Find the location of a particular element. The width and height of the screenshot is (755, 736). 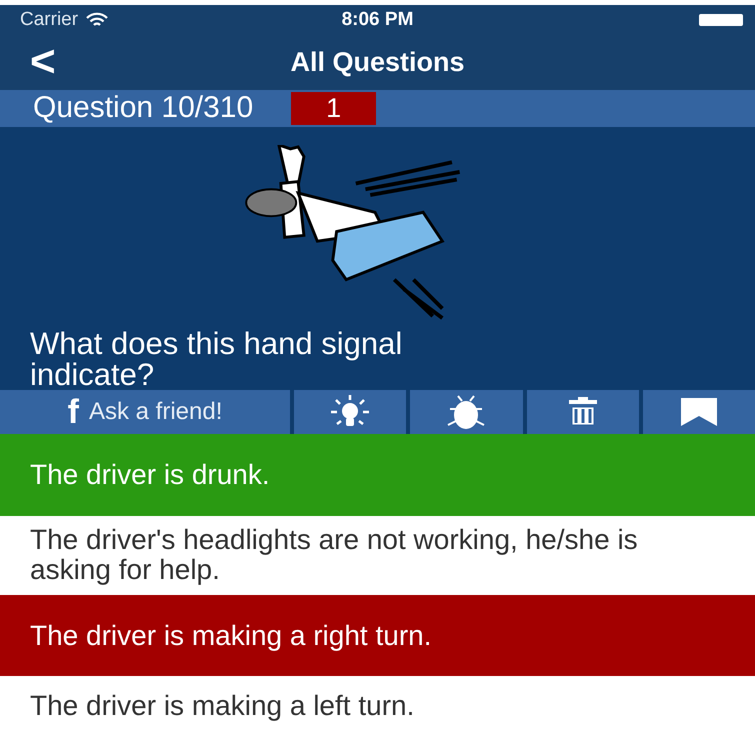

status-time: 8:06 PM is located at coordinates (377, 19).